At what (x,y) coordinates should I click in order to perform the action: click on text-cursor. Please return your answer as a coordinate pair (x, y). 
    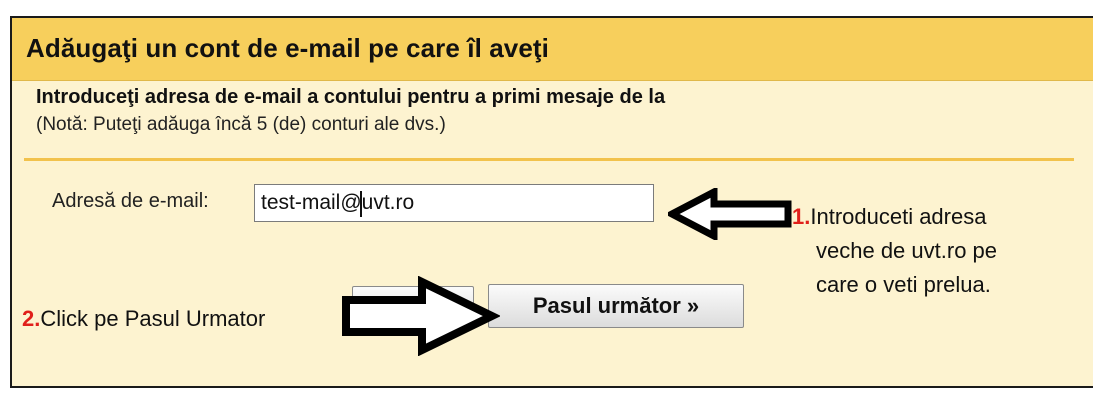
    Looking at the image, I should click on (361, 204).